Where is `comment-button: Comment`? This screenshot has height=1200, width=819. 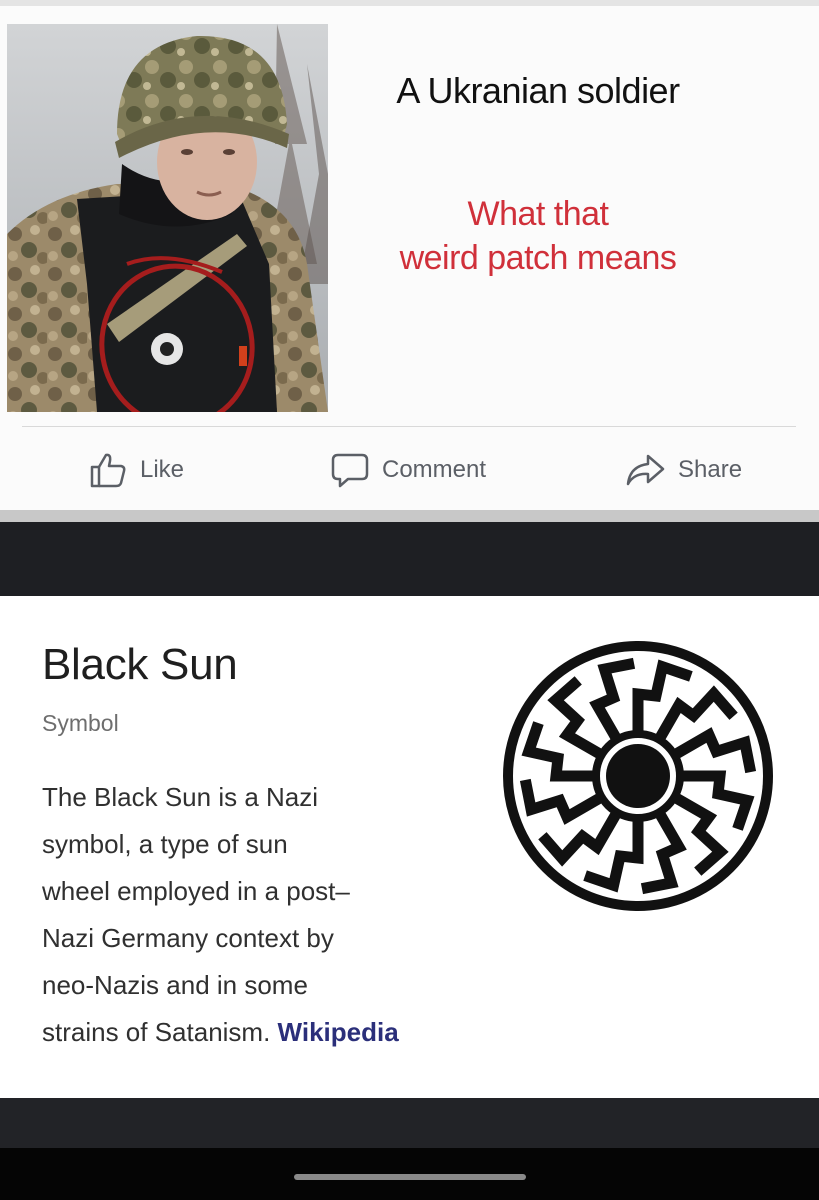 comment-button: Comment is located at coordinates (408, 470).